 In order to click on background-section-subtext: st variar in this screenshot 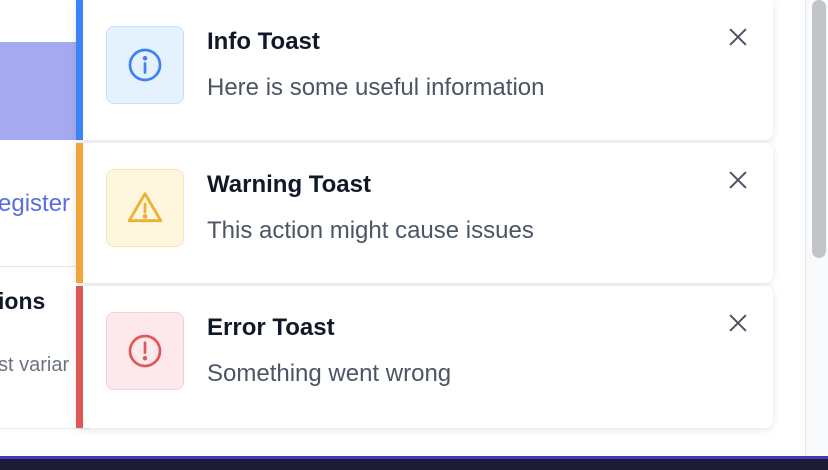, I will do `click(35, 365)`.